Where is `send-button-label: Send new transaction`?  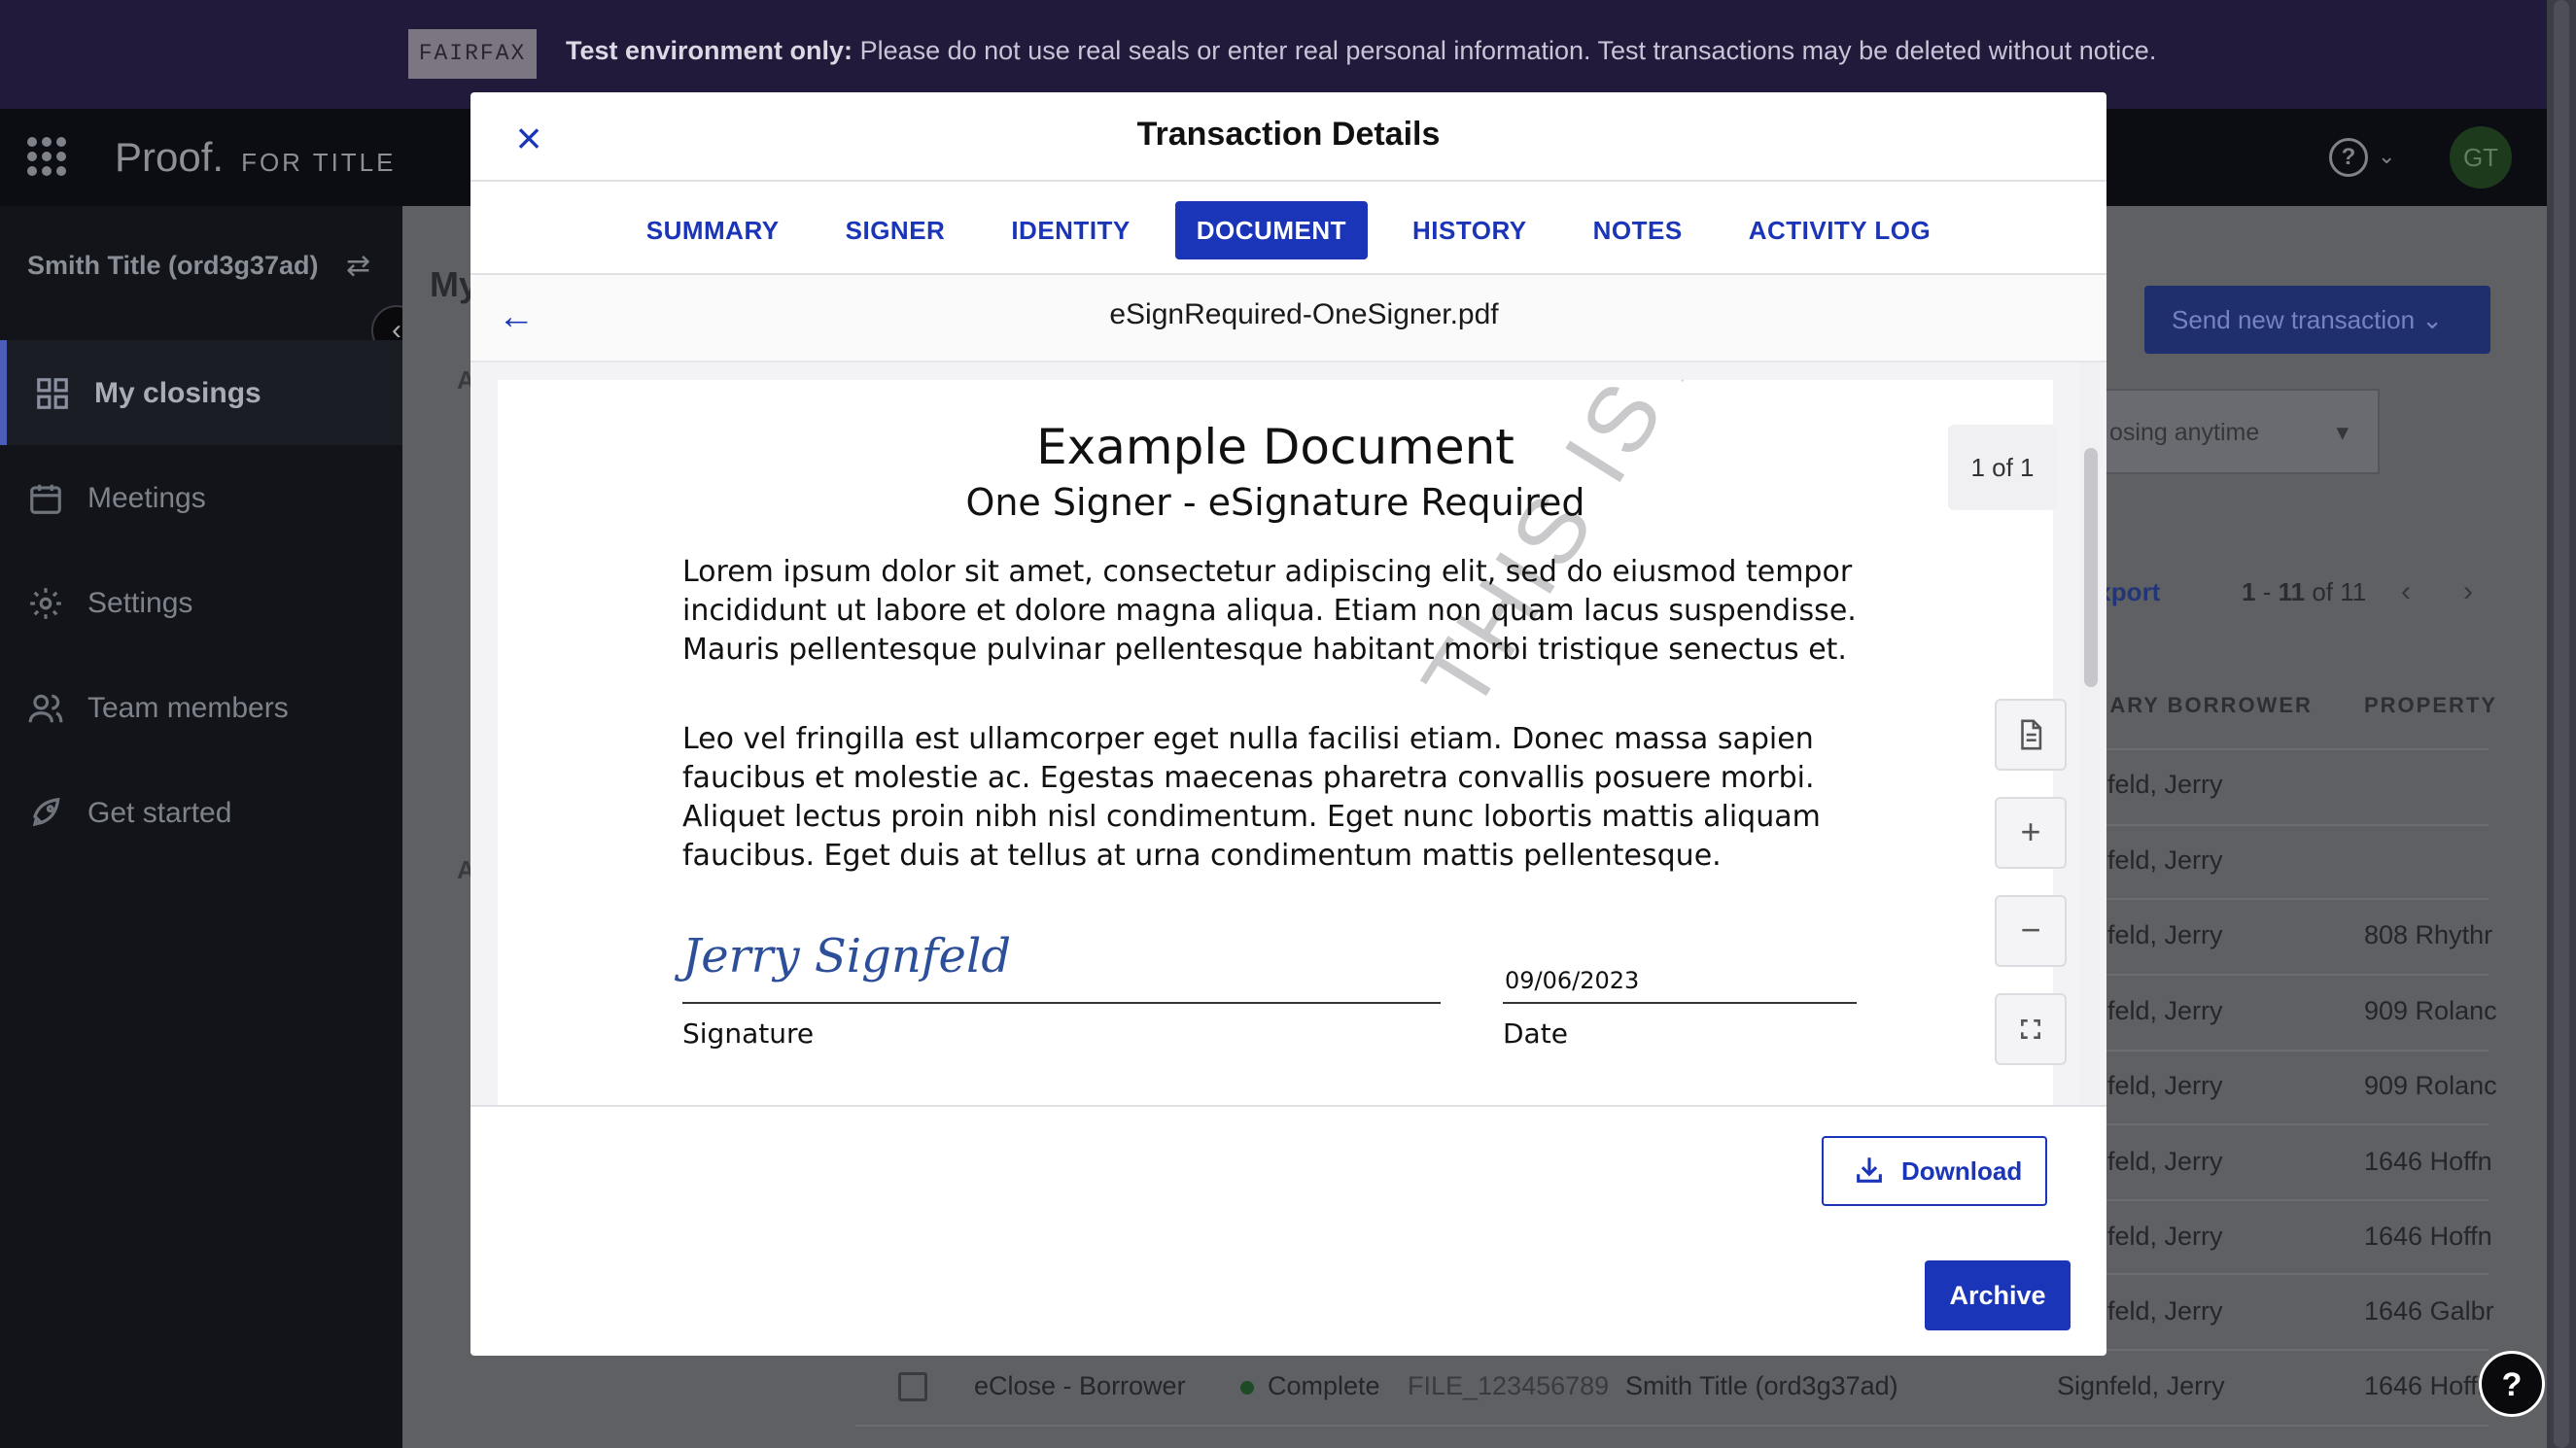
send-button-label: Send new transaction is located at coordinates (2294, 319).